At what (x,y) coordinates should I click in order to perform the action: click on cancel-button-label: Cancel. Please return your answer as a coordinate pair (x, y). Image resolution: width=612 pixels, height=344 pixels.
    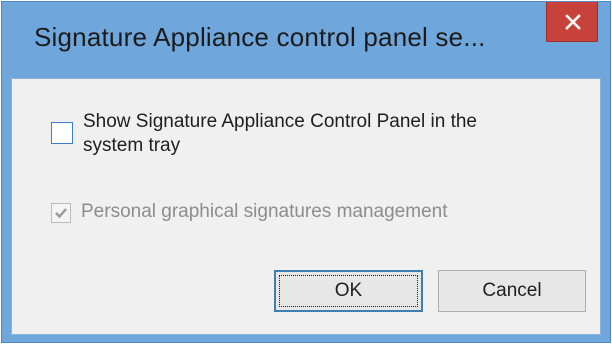
    Looking at the image, I should click on (512, 290).